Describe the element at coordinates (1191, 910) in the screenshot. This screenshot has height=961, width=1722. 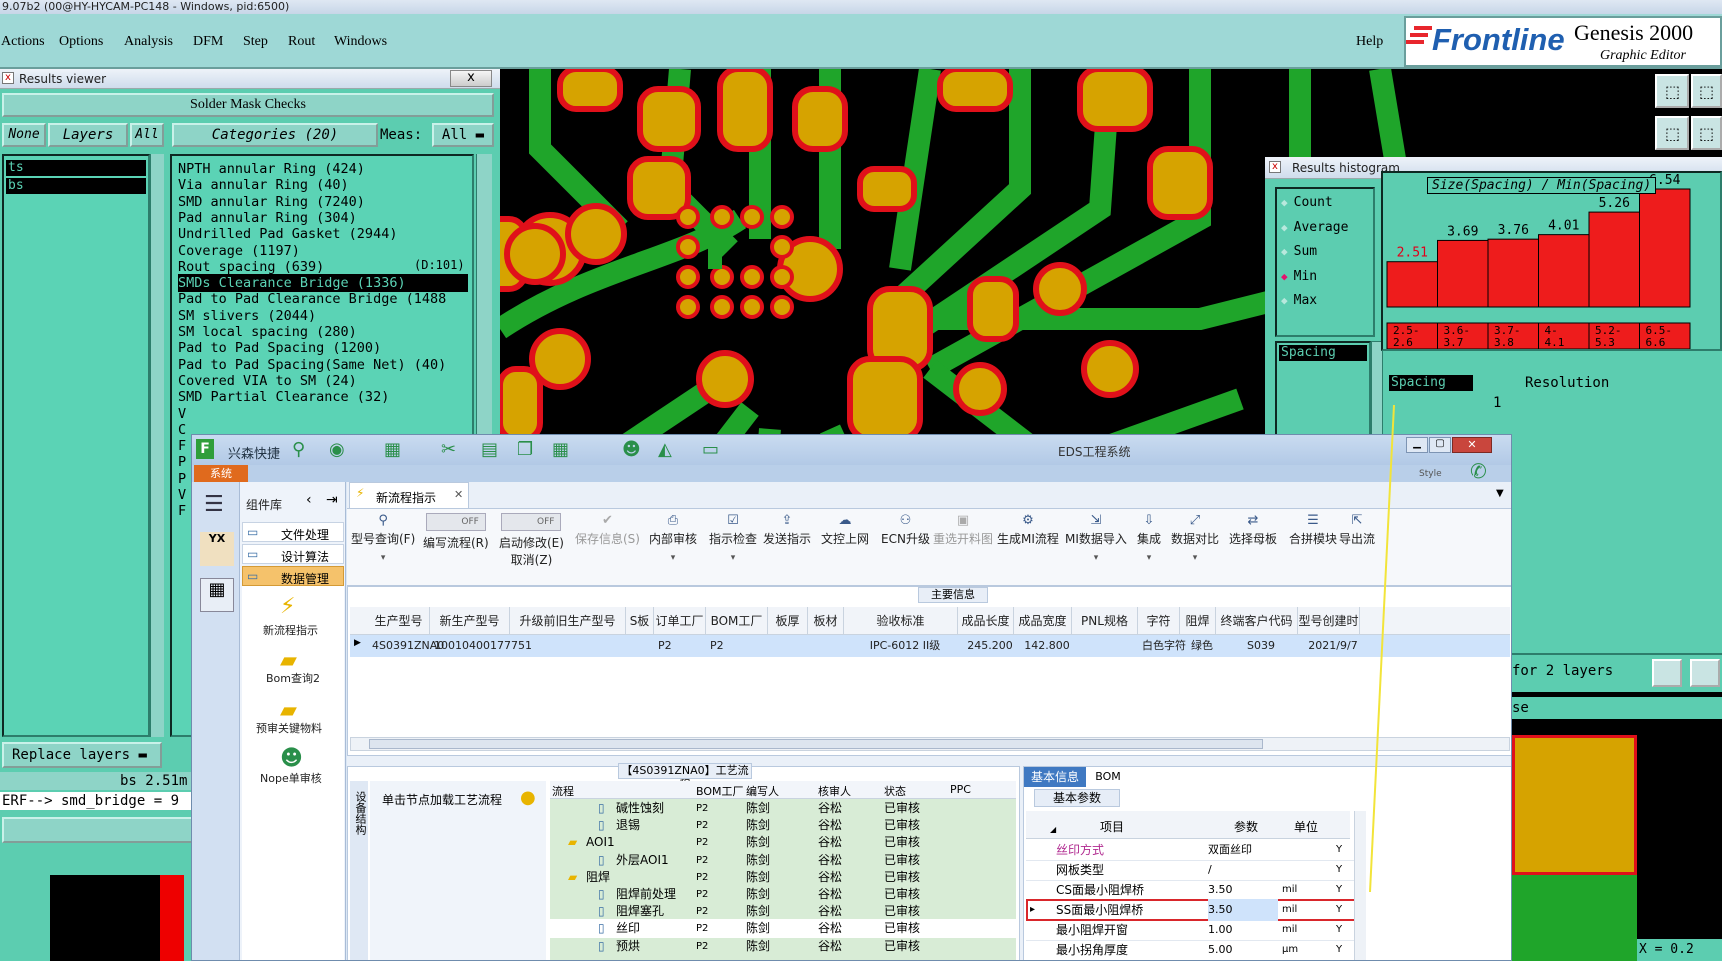
I see `param-row: ▸ SS面最小阻焊桥 3.50 mil Y` at that location.